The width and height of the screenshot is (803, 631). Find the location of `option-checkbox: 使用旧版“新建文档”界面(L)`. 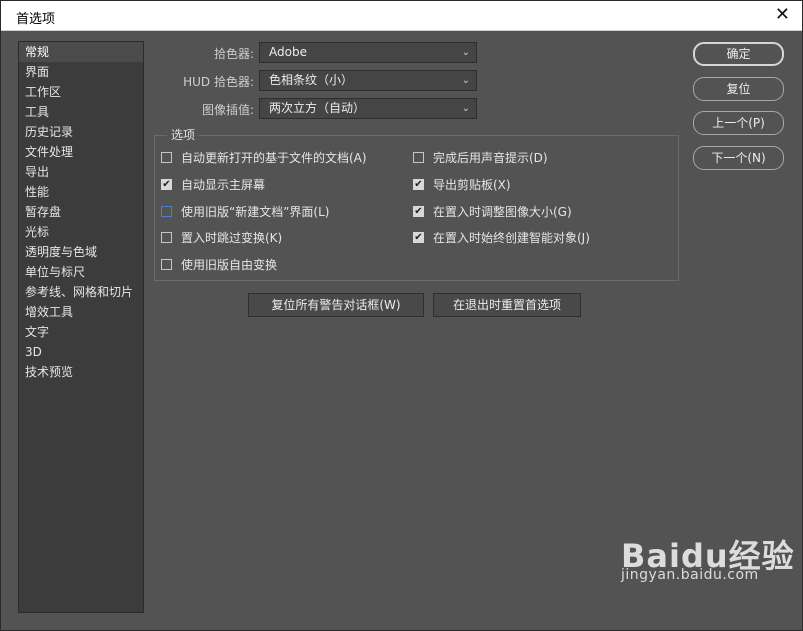

option-checkbox: 使用旧版“新建文档”界面(L) is located at coordinates (245, 211).